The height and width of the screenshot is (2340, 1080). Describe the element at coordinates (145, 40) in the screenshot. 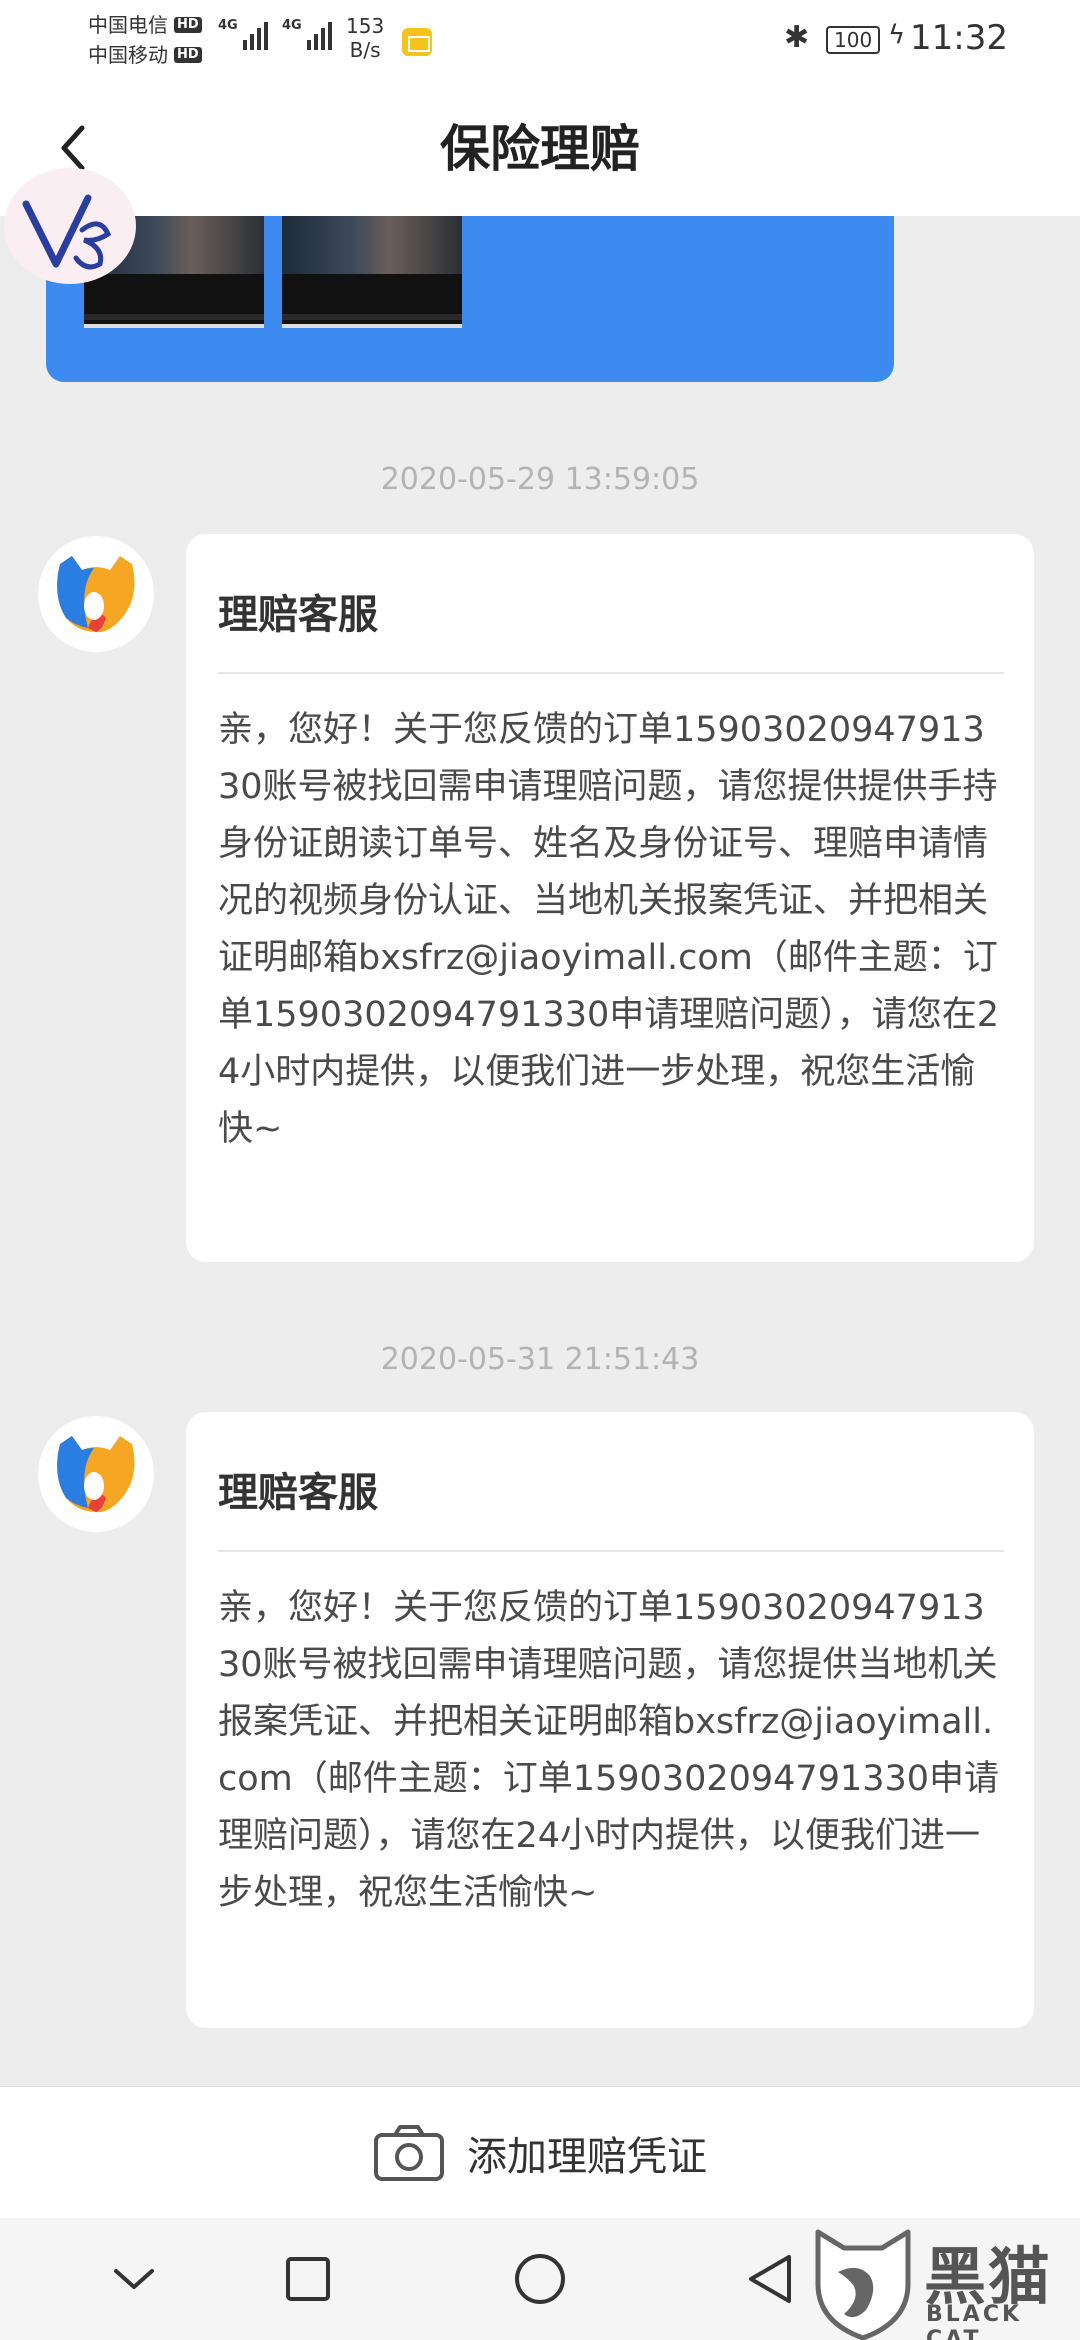

I see `carrier-info: 中国电信 HD 中国移动 HD` at that location.